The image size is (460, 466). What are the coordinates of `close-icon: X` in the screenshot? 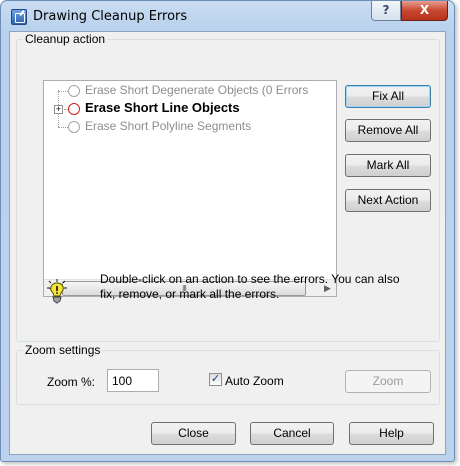 It's located at (424, 11).